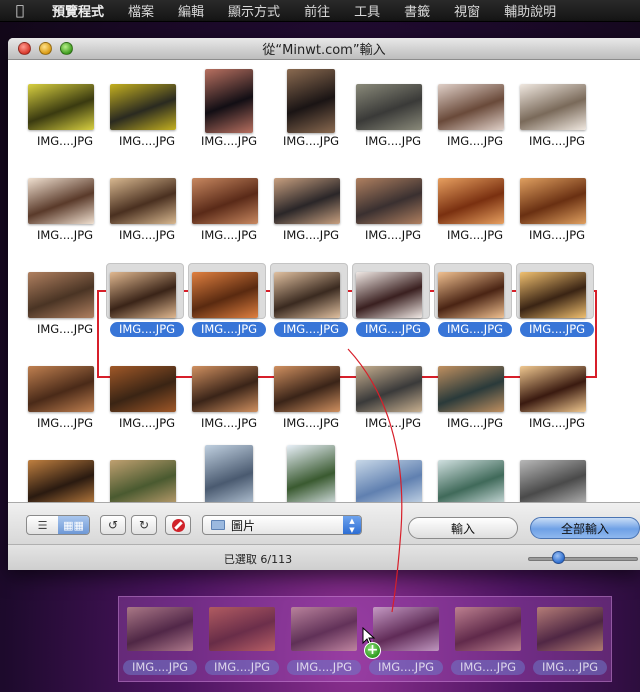 The height and width of the screenshot is (692, 640). What do you see at coordinates (258, 559) in the screenshot?
I see `selection-count: 已選取 6/113` at bounding box center [258, 559].